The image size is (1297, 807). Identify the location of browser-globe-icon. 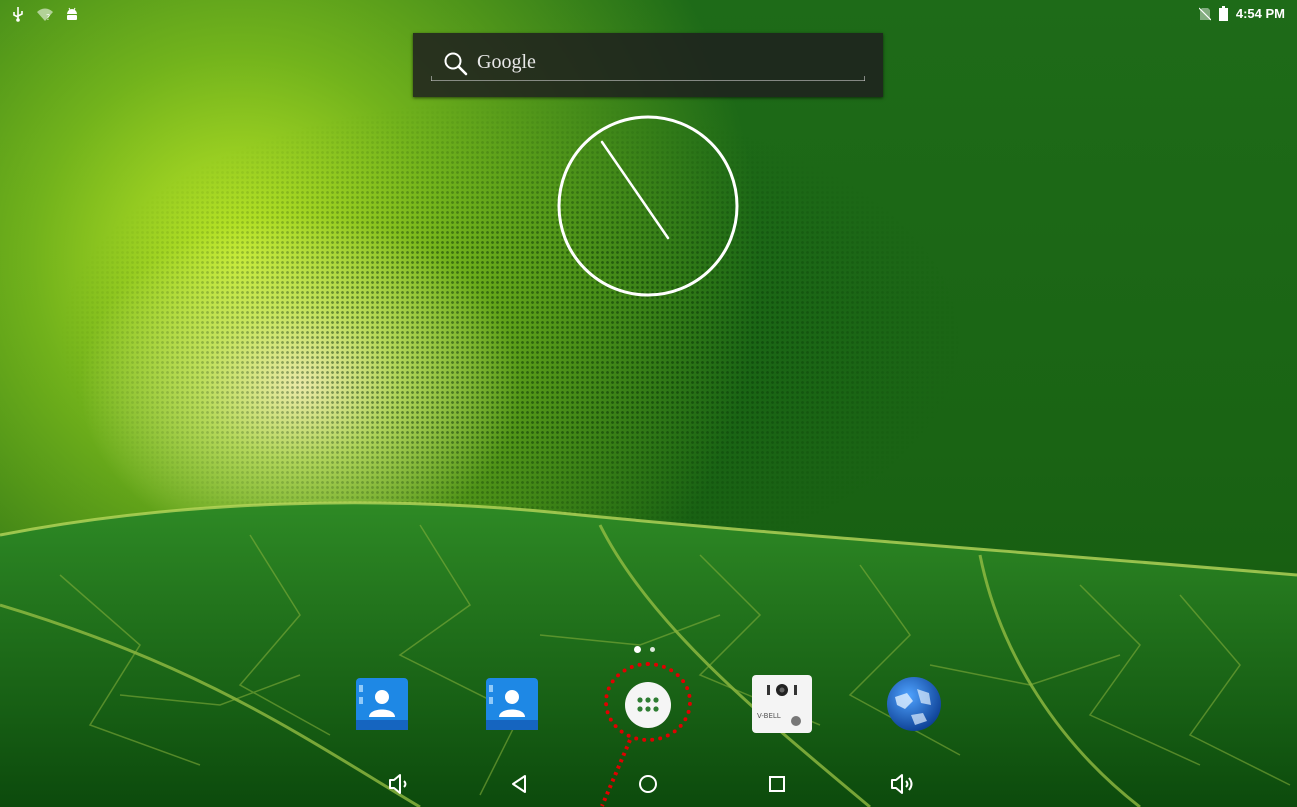
(914, 704).